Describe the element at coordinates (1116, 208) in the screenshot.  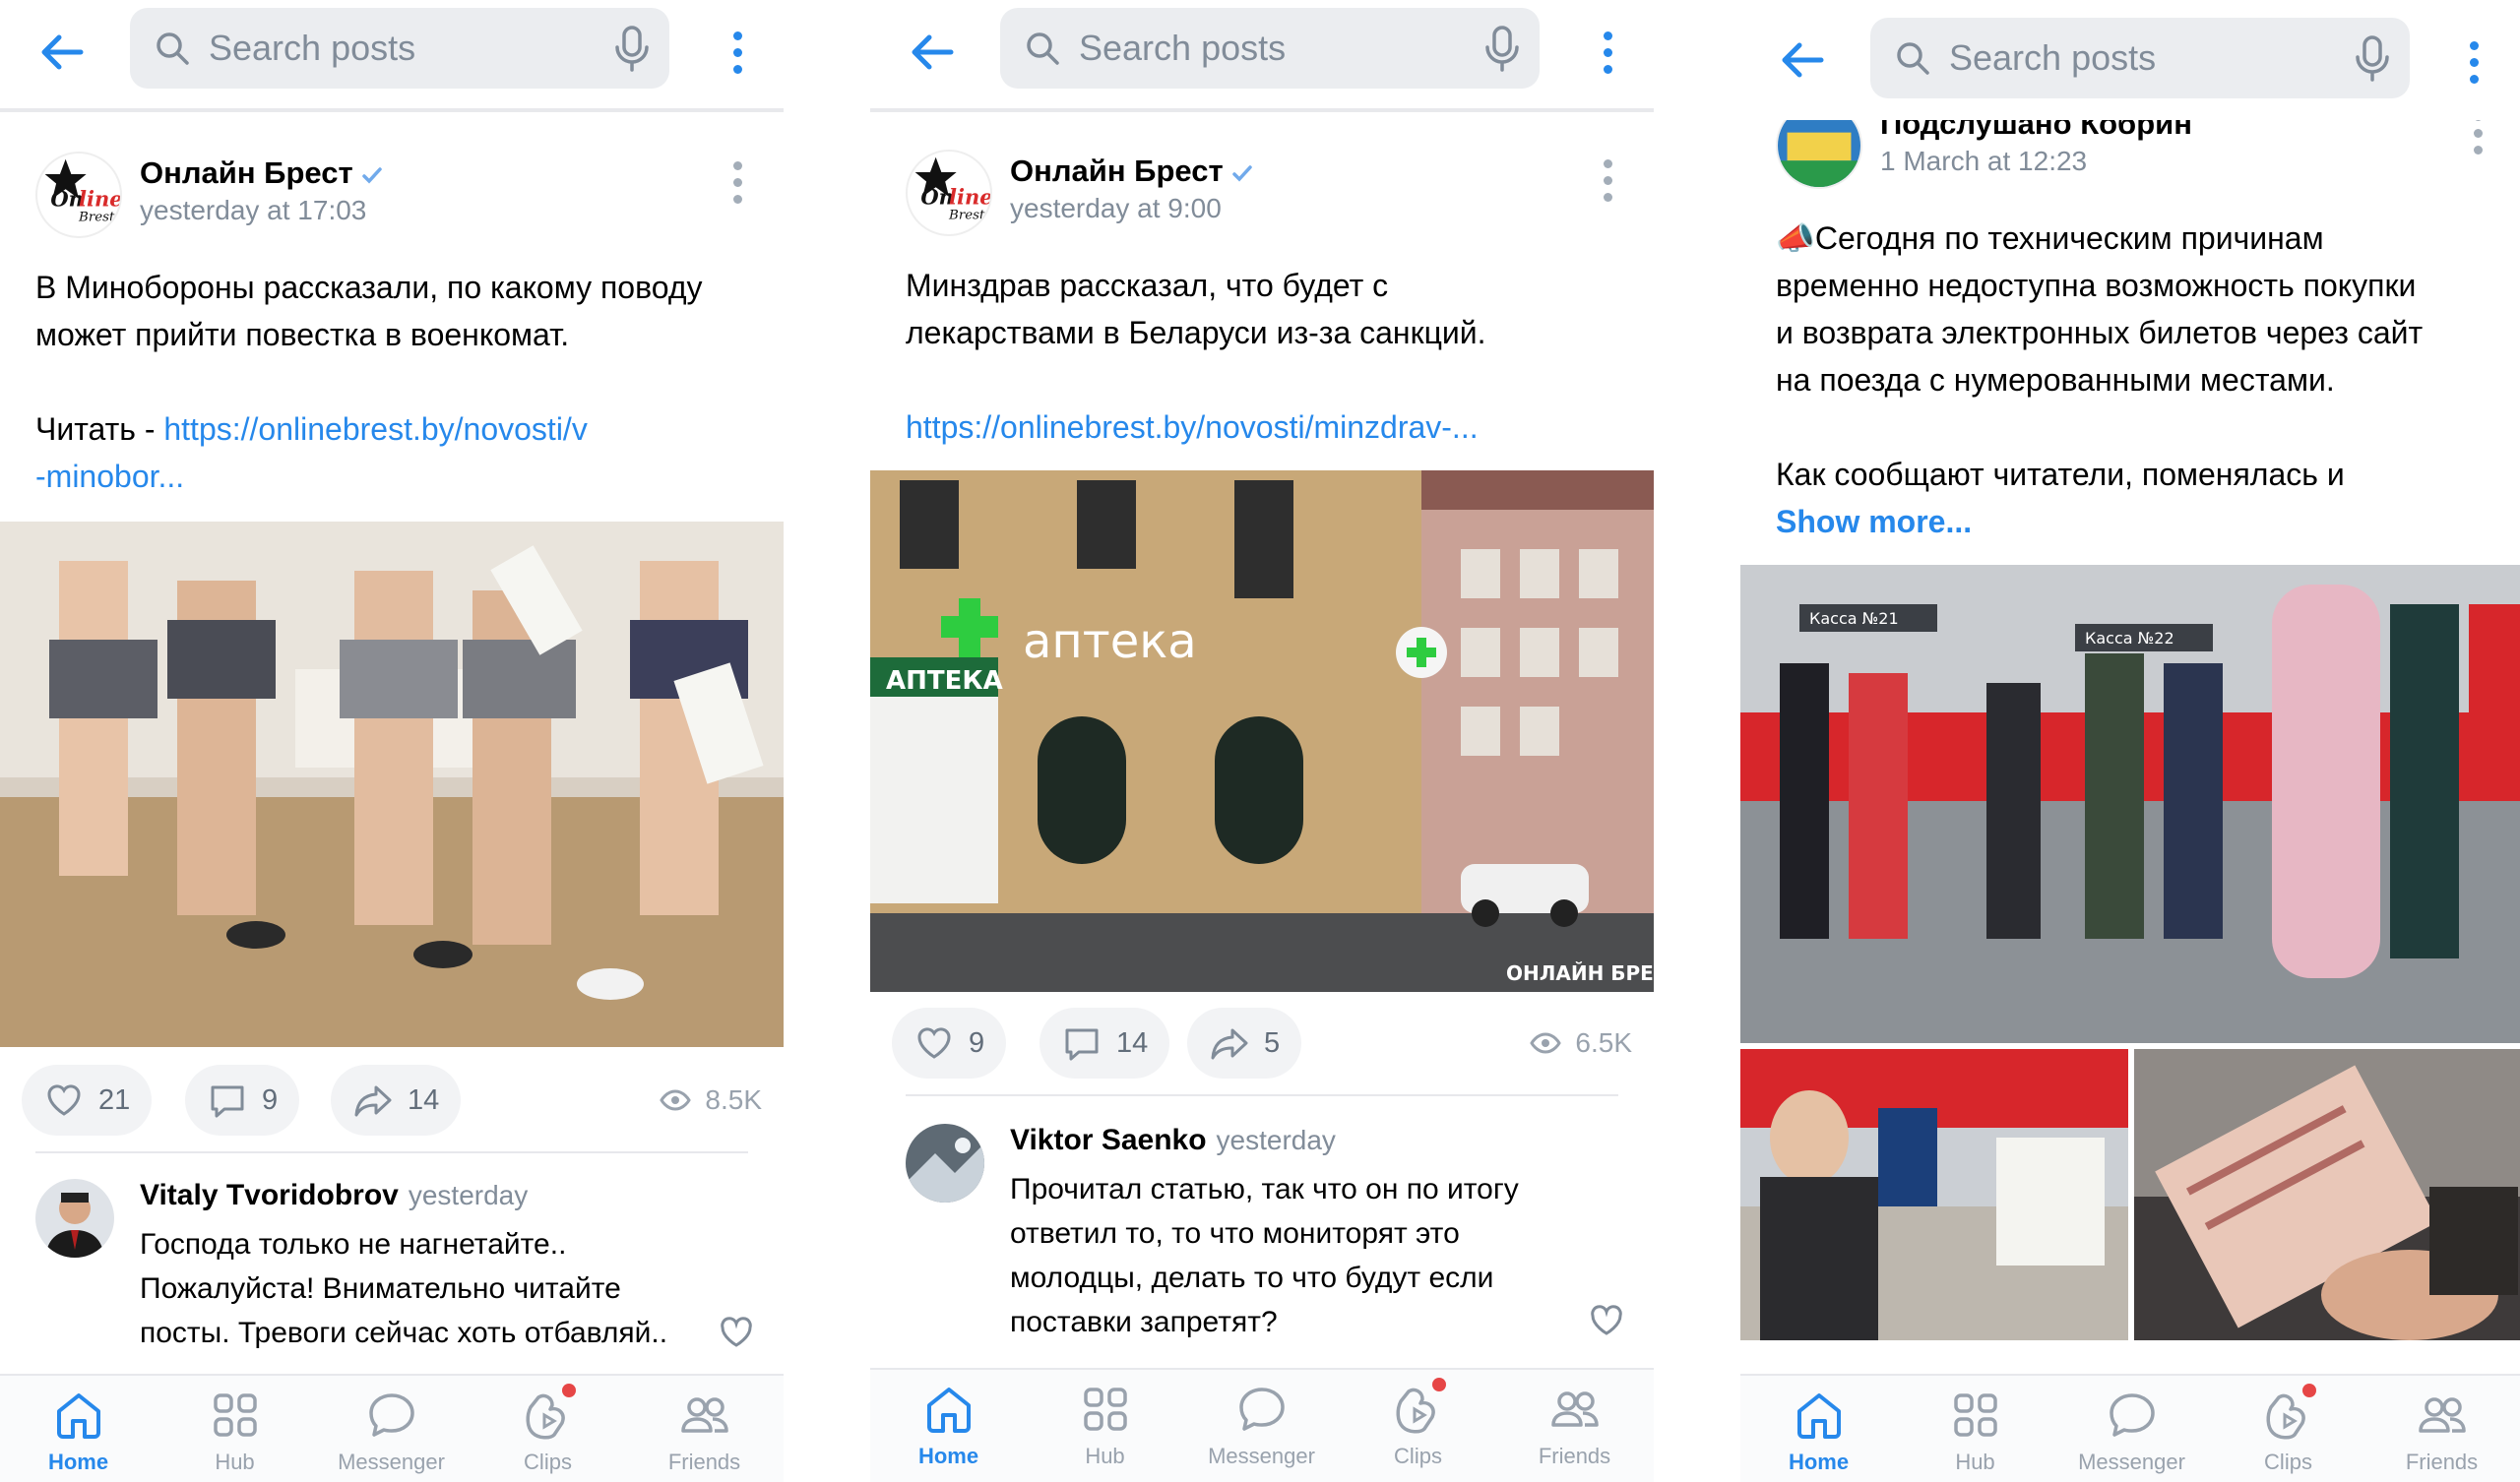
I see `post-time: yesterday at 9:00` at that location.